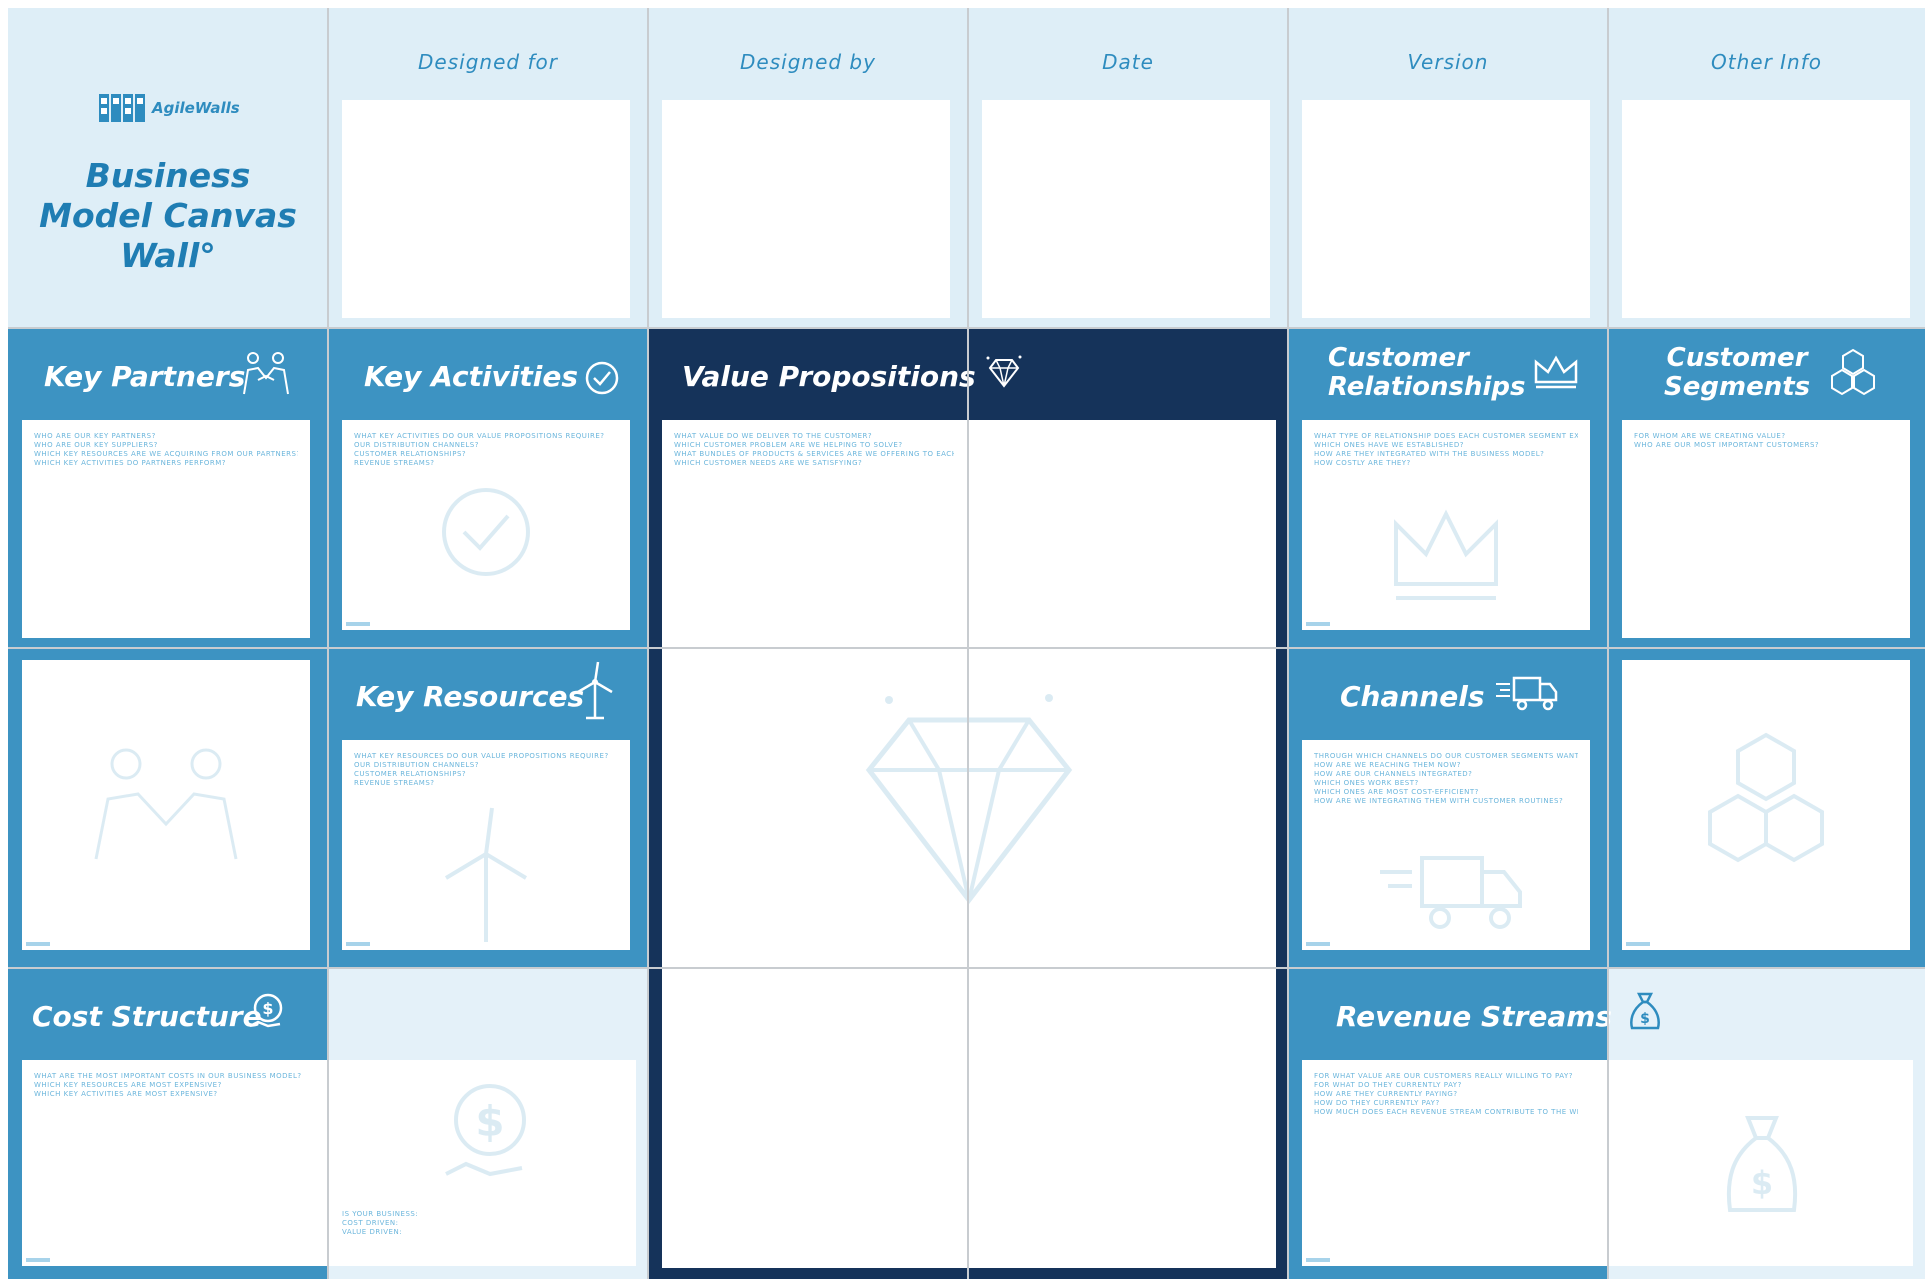 The image size is (1925, 1279). Describe the element at coordinates (1386, 1094) in the screenshot. I see `question-item: How are they currently paying?` at that location.